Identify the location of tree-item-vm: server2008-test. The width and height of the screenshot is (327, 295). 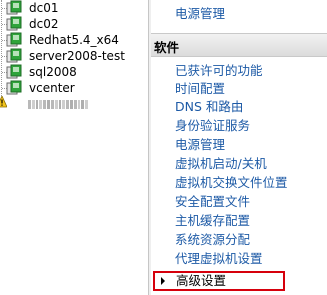
(74, 56).